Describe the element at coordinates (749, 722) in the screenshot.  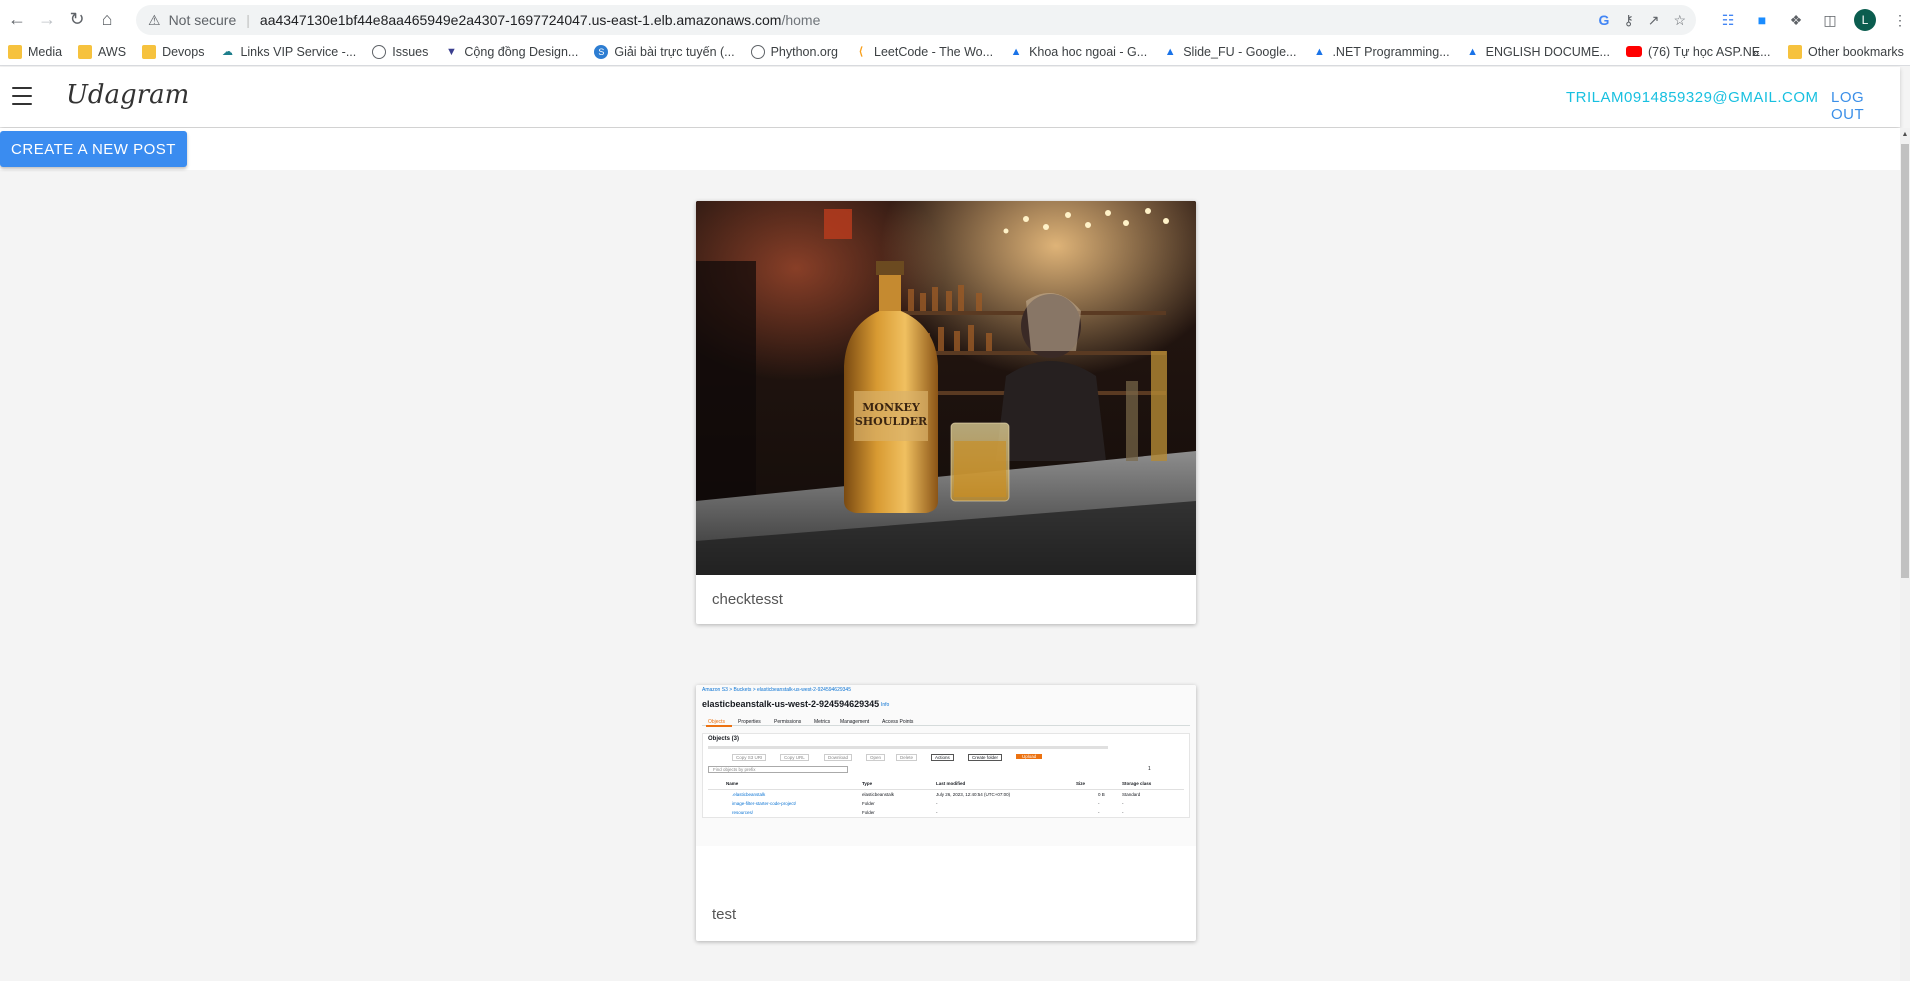
I see `s3-tab: Properties` at that location.